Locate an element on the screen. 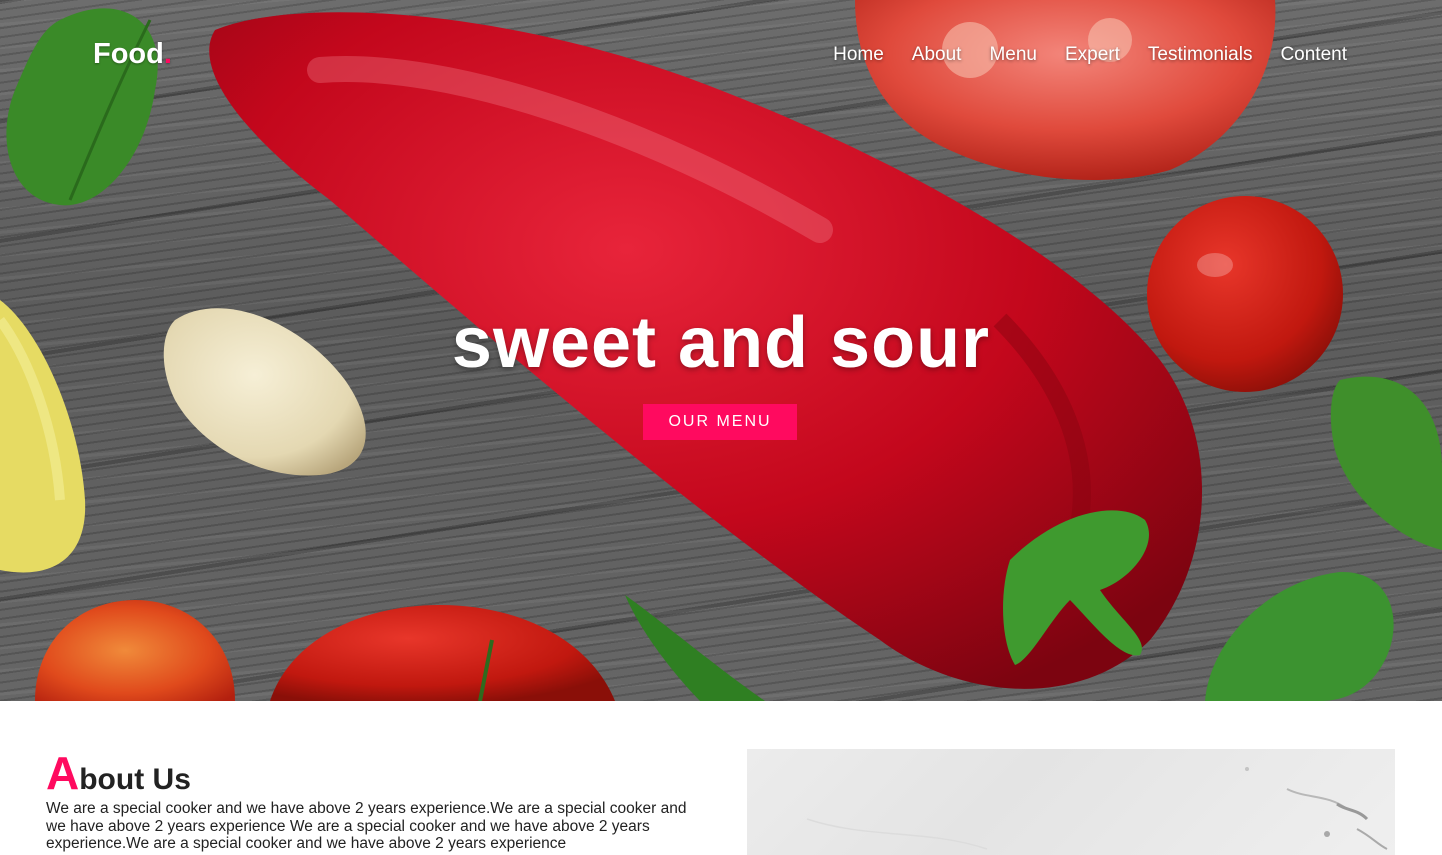 Image resolution: width=1442 pixels, height=855 pixels. about-title: About Us is located at coordinates (118, 773).